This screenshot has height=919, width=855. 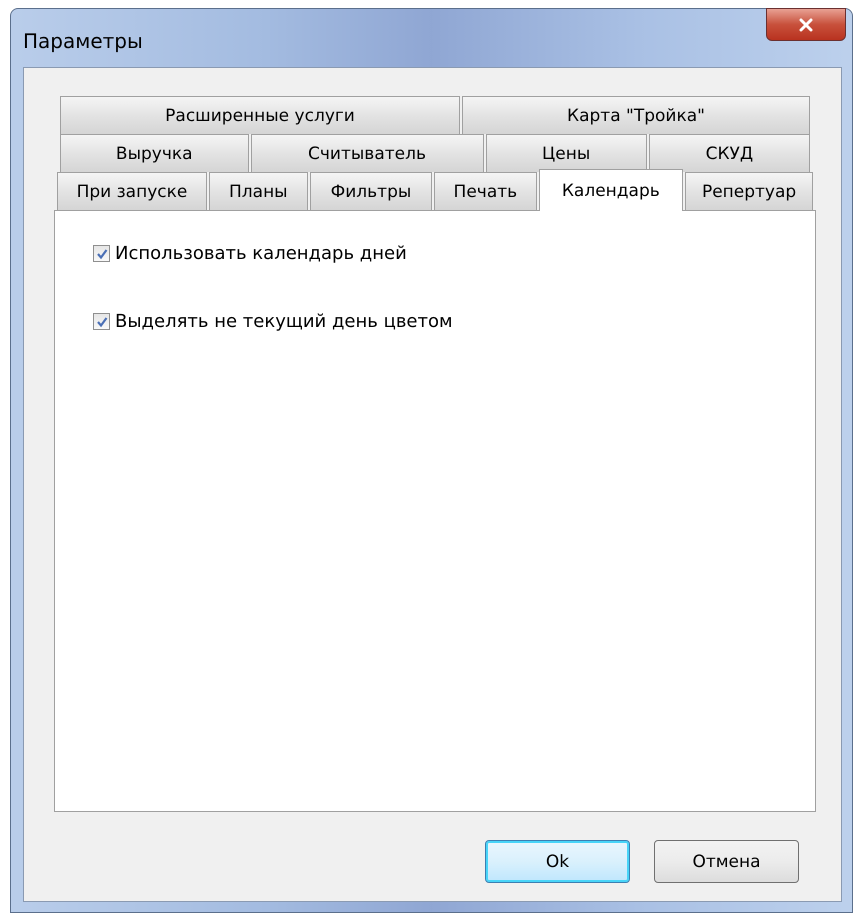 I want to click on tab: Расширенные услуги, so click(x=260, y=115).